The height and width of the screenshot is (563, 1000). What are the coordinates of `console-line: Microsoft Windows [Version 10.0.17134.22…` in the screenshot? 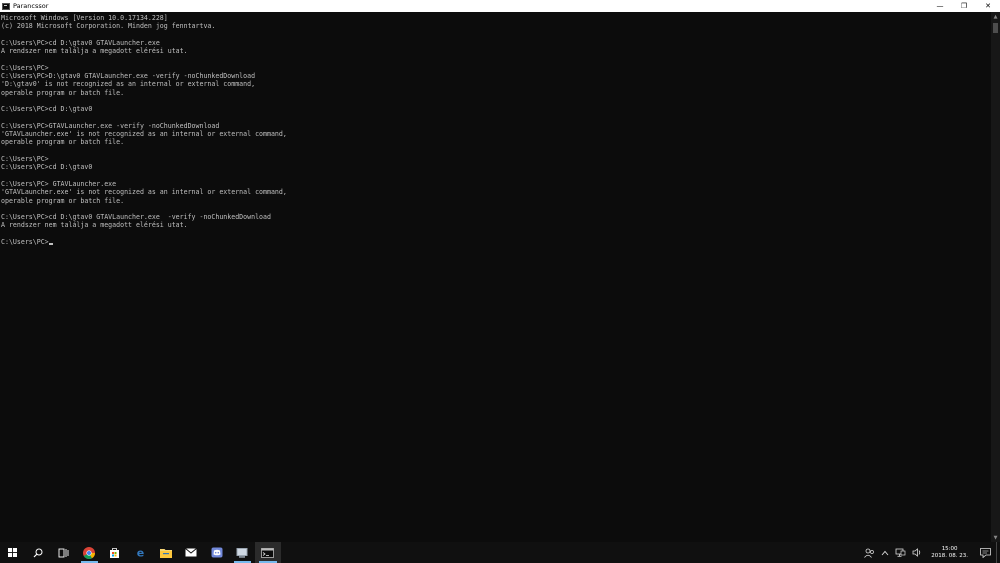 It's located at (84, 18).